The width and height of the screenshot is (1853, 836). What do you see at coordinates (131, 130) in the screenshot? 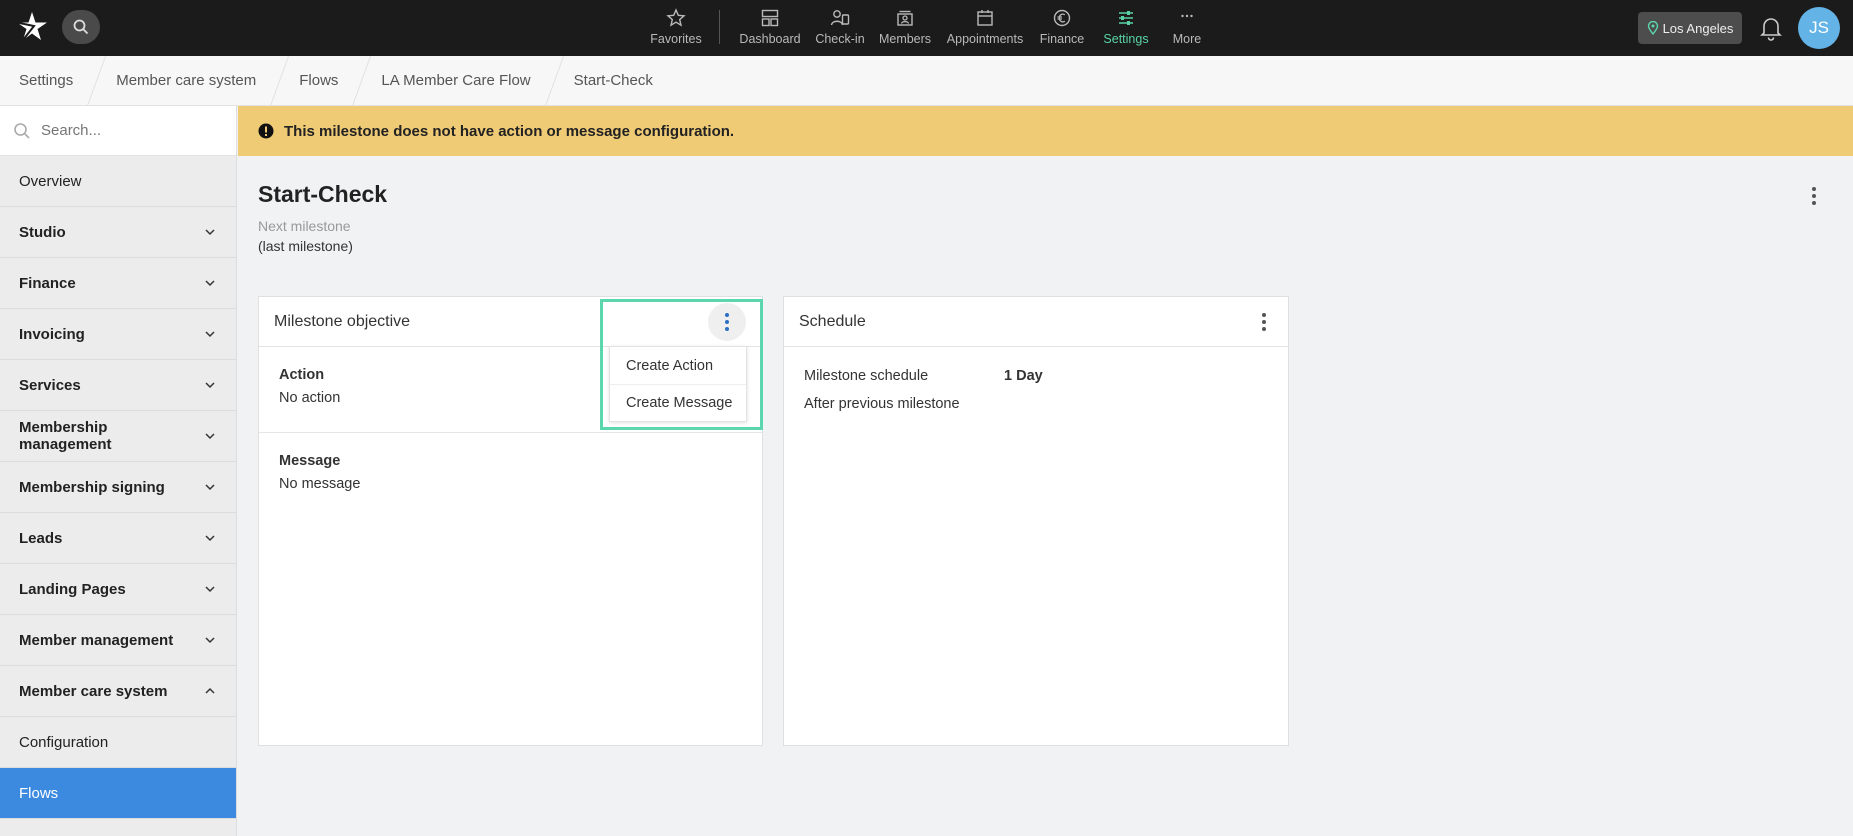
I see `sidebar-search-input` at bounding box center [131, 130].